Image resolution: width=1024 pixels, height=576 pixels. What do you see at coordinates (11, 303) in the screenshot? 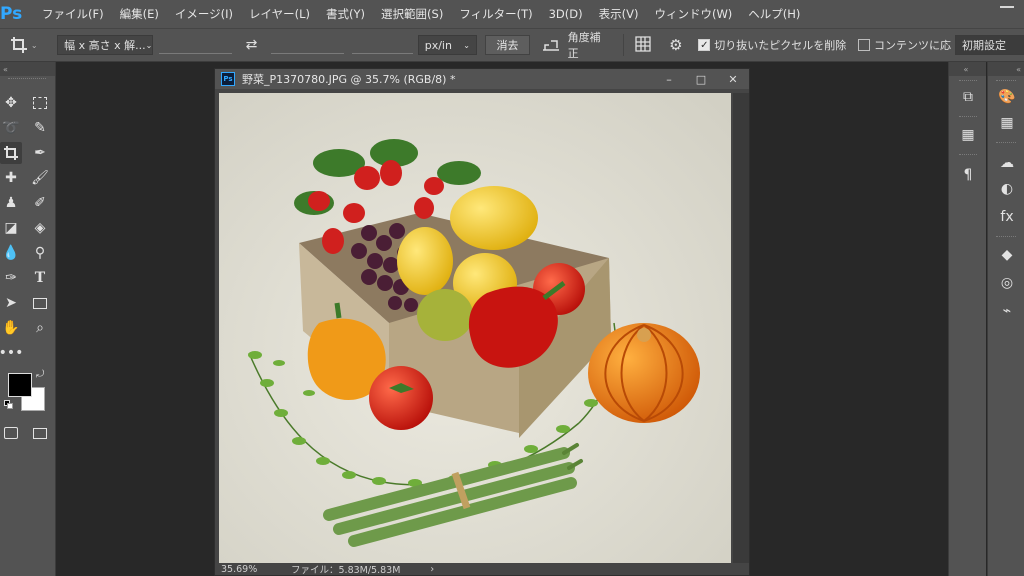
I see `path-select-icon: ➤` at bounding box center [11, 303].